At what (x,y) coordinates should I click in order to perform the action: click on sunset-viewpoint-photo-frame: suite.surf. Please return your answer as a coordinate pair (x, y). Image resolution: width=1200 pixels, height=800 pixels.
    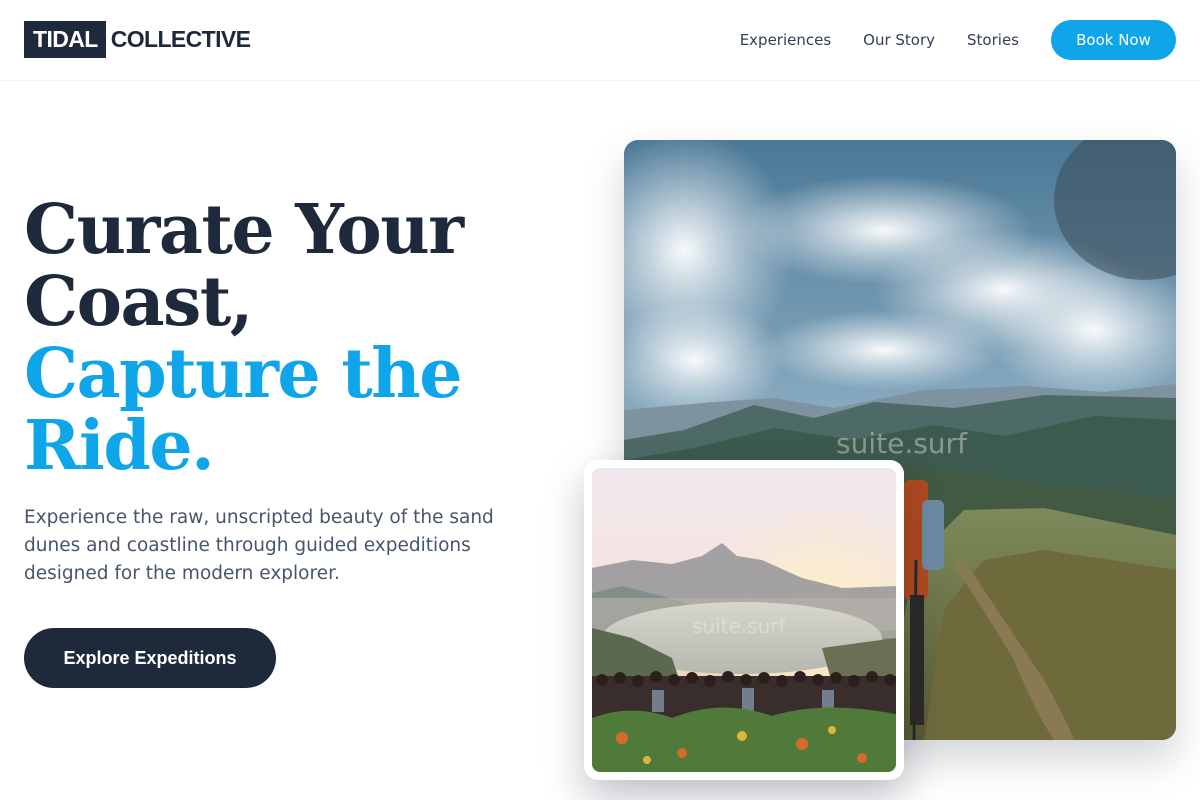
    Looking at the image, I should click on (744, 620).